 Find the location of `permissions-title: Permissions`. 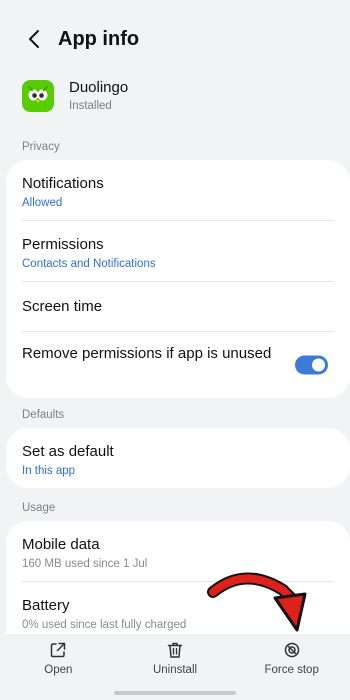

permissions-title: Permissions is located at coordinates (63, 244).